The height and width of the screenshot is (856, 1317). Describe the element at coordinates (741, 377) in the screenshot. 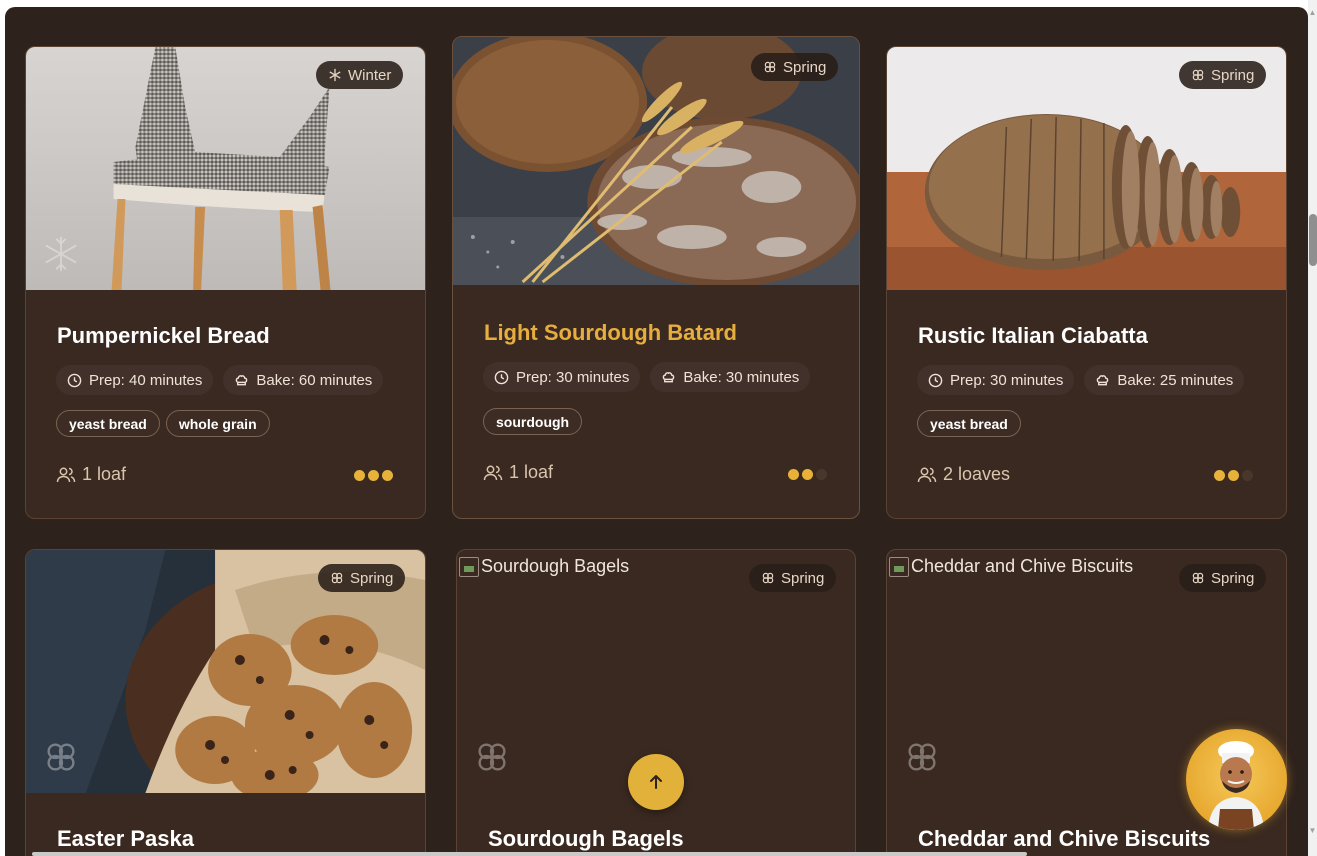

I see `bake-time-label: Bake: 30 minutes` at that location.